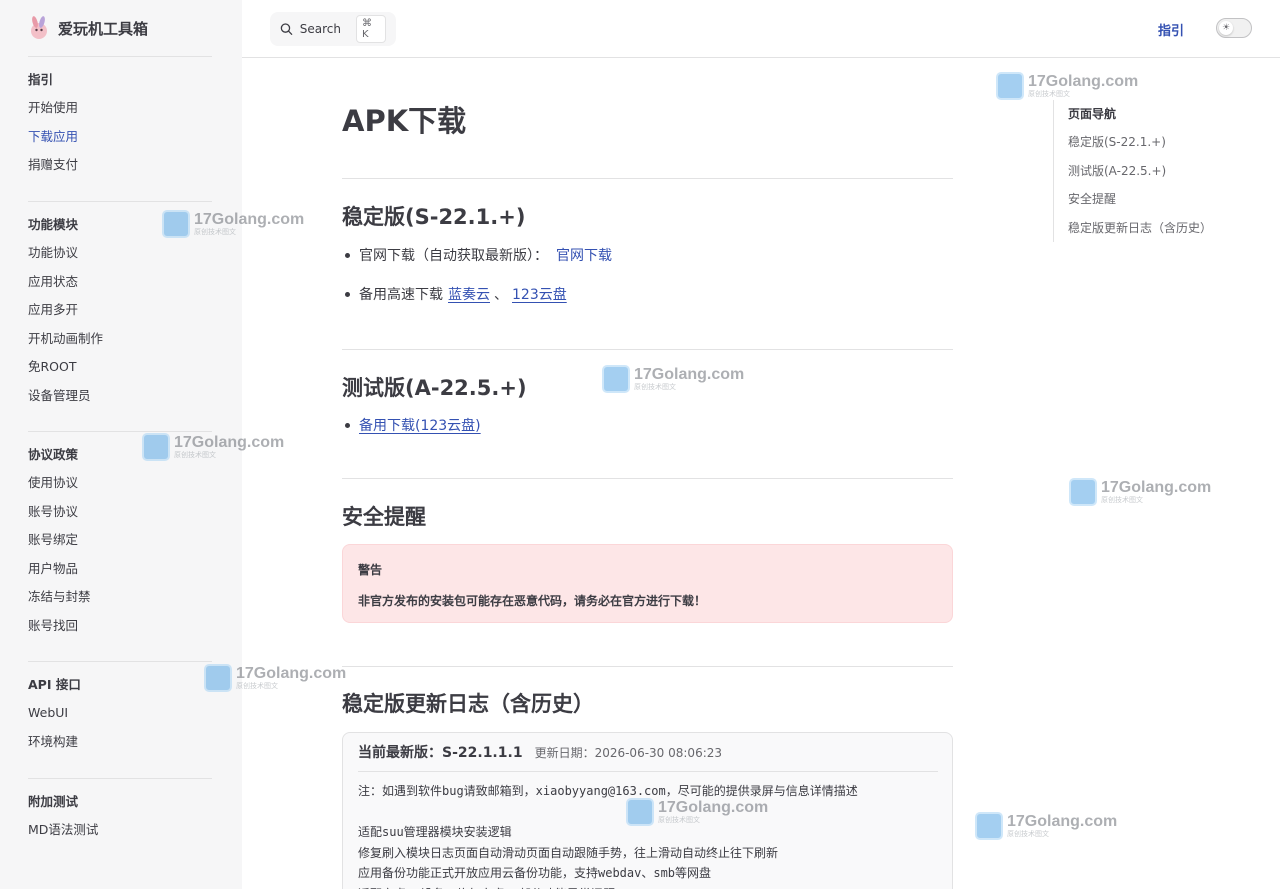 The width and height of the screenshot is (1280, 889). Describe the element at coordinates (440, 753) in the screenshot. I see `current-version: 当前最新版：S-22.1.1.1` at that location.